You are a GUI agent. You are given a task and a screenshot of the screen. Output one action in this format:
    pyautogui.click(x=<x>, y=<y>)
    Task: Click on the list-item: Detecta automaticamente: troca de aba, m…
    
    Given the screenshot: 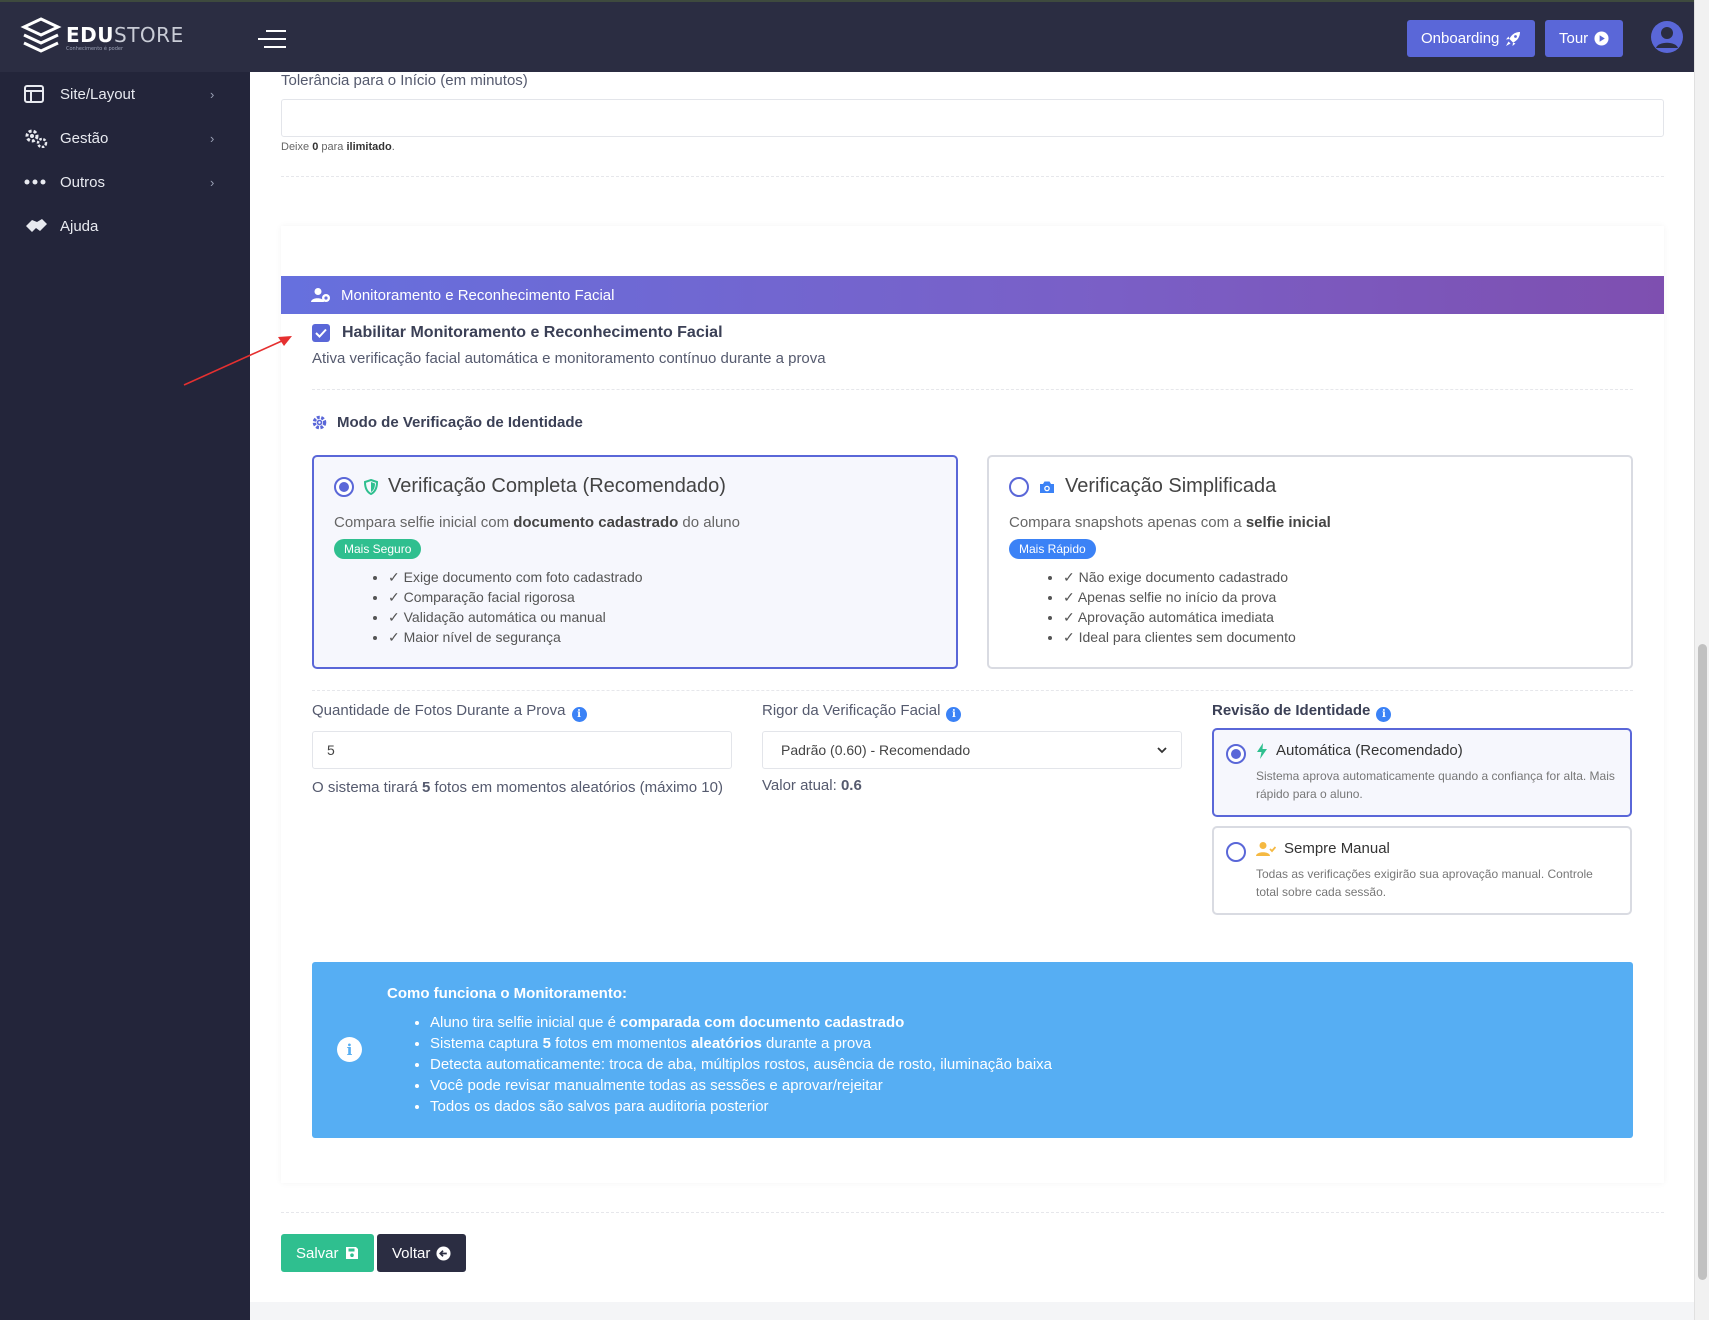 What is the action you would take?
    pyautogui.click(x=741, y=1064)
    